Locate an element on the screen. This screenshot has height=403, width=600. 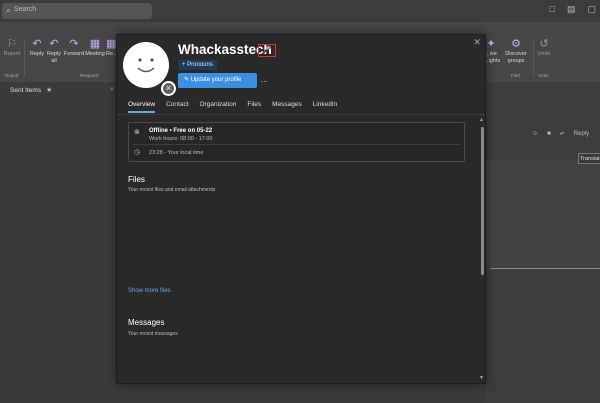
messages-heading: Messages is located at coordinates (146, 322).